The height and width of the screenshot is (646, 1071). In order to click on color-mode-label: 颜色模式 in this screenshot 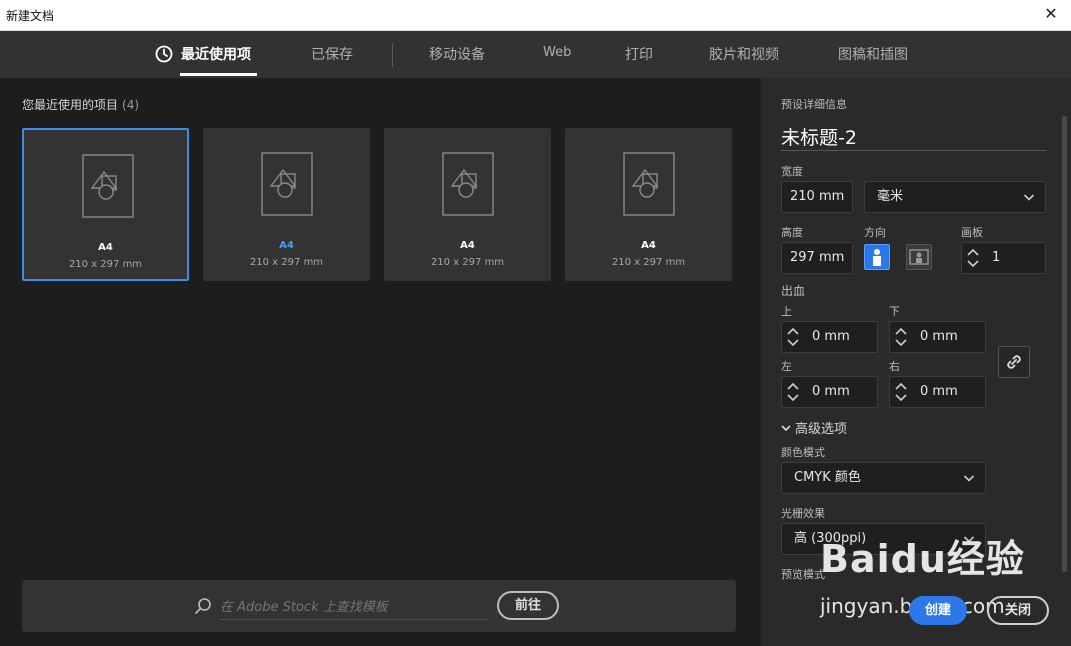, I will do `click(803, 452)`.